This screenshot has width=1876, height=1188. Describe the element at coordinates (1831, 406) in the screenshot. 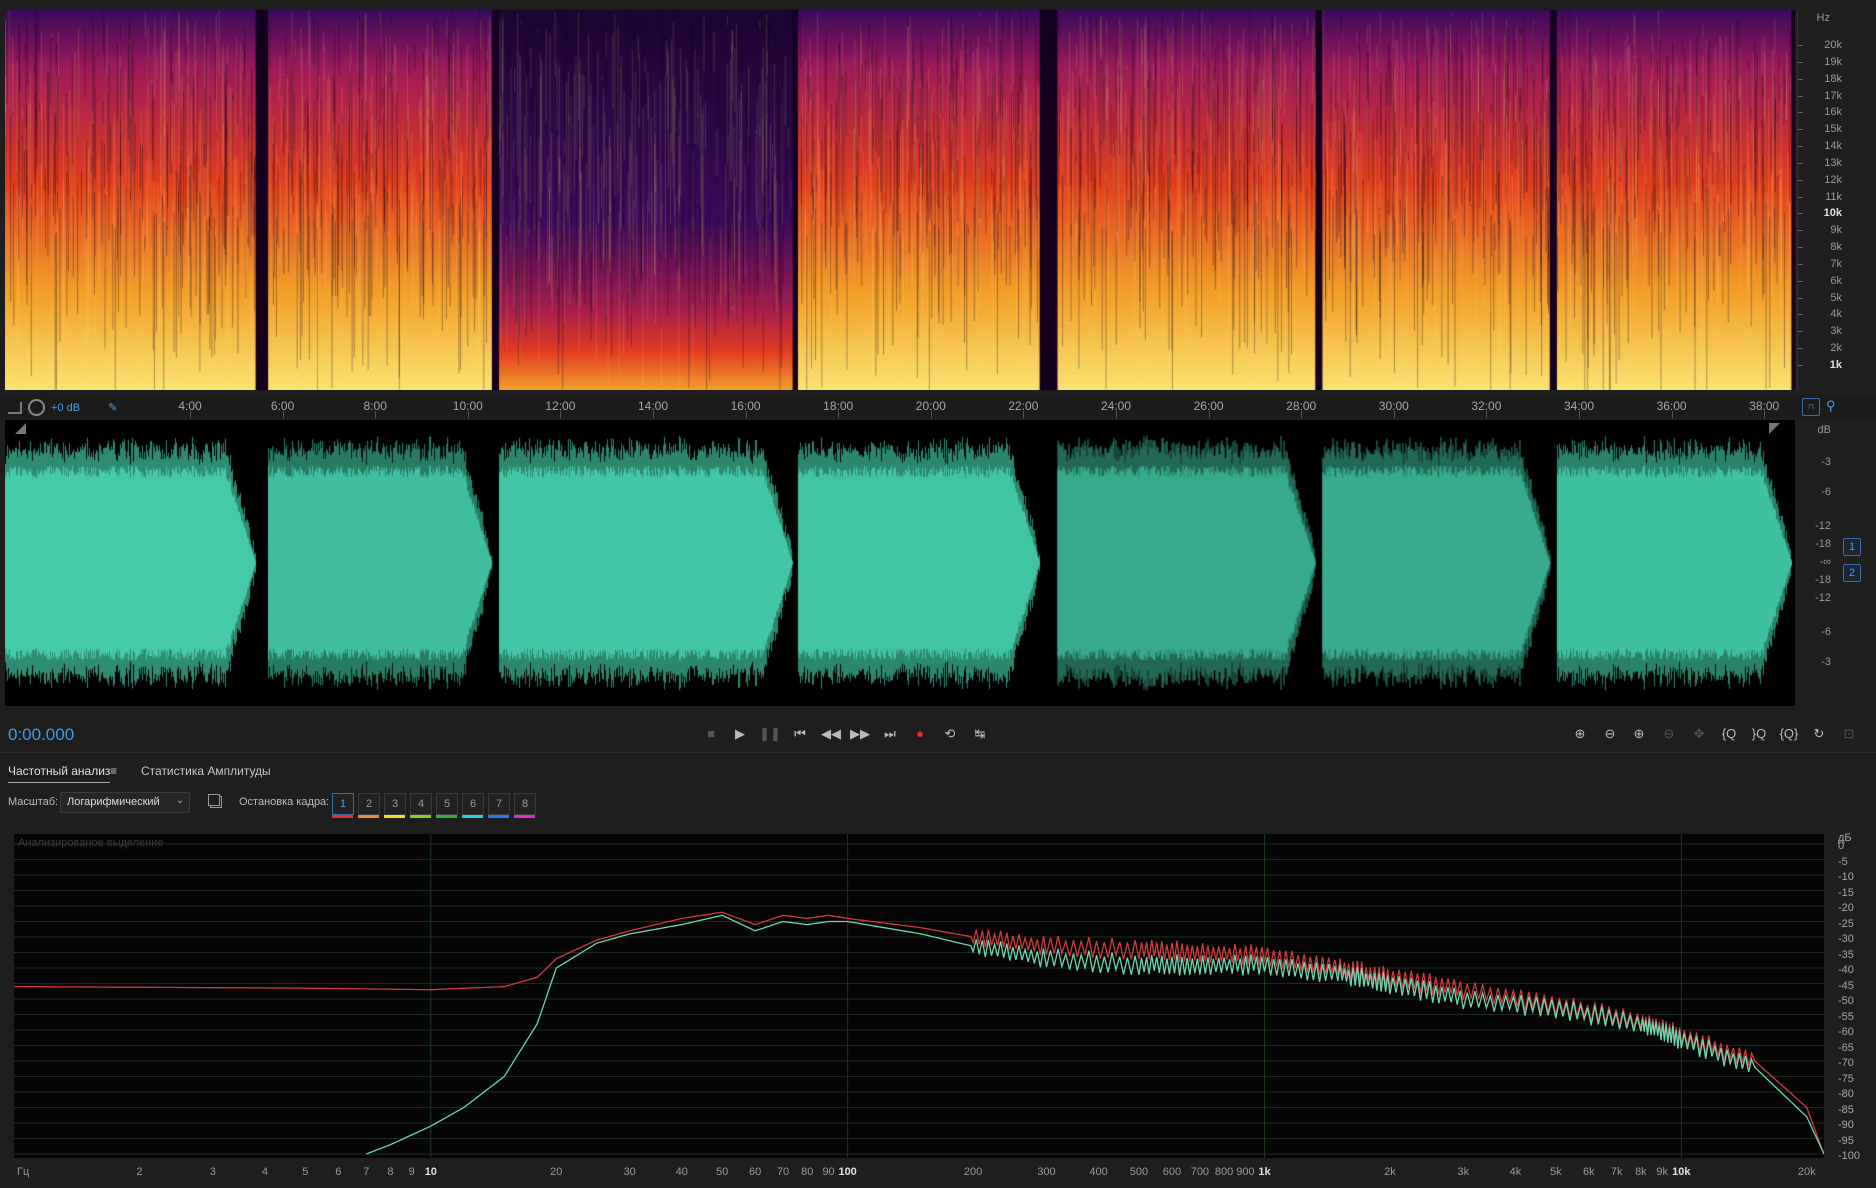

I see `marker-icon: ⚲` at that location.